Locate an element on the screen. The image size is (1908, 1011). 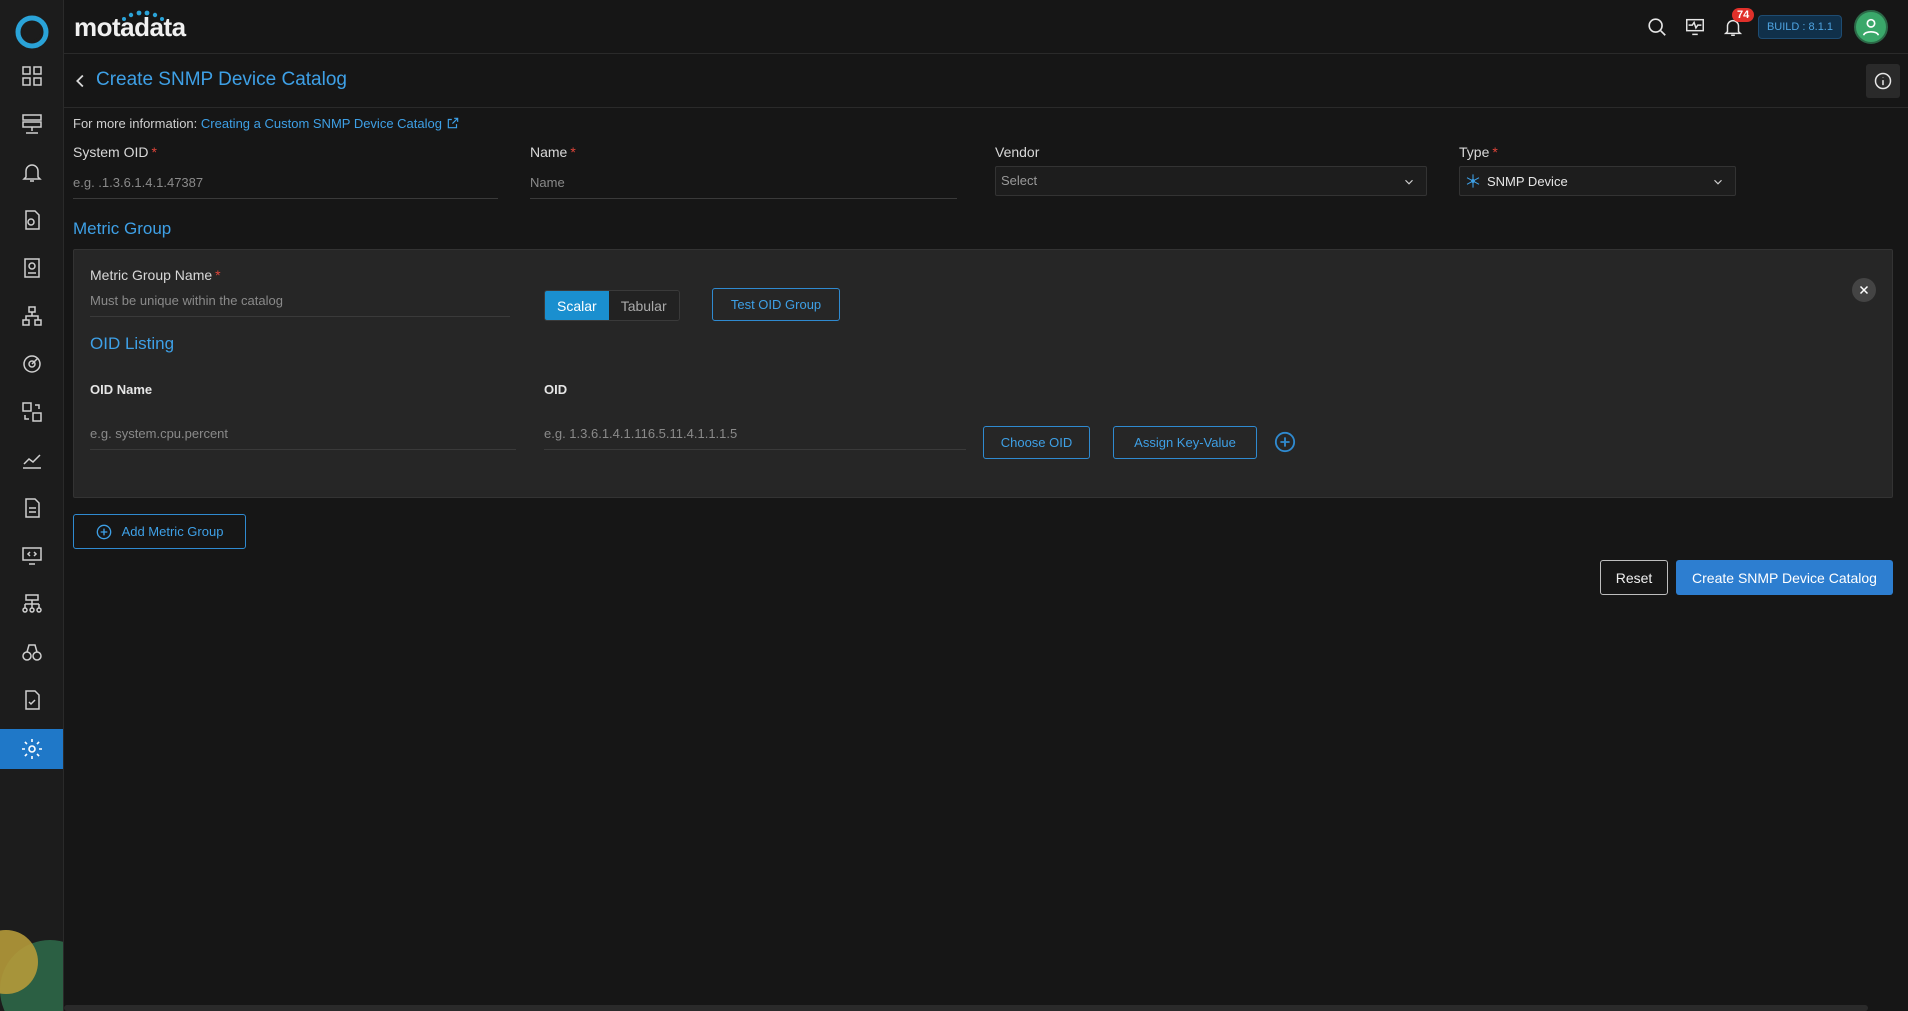
header-actions: 74 BUILD : 8.1.1 is located at coordinates (1766, 26).